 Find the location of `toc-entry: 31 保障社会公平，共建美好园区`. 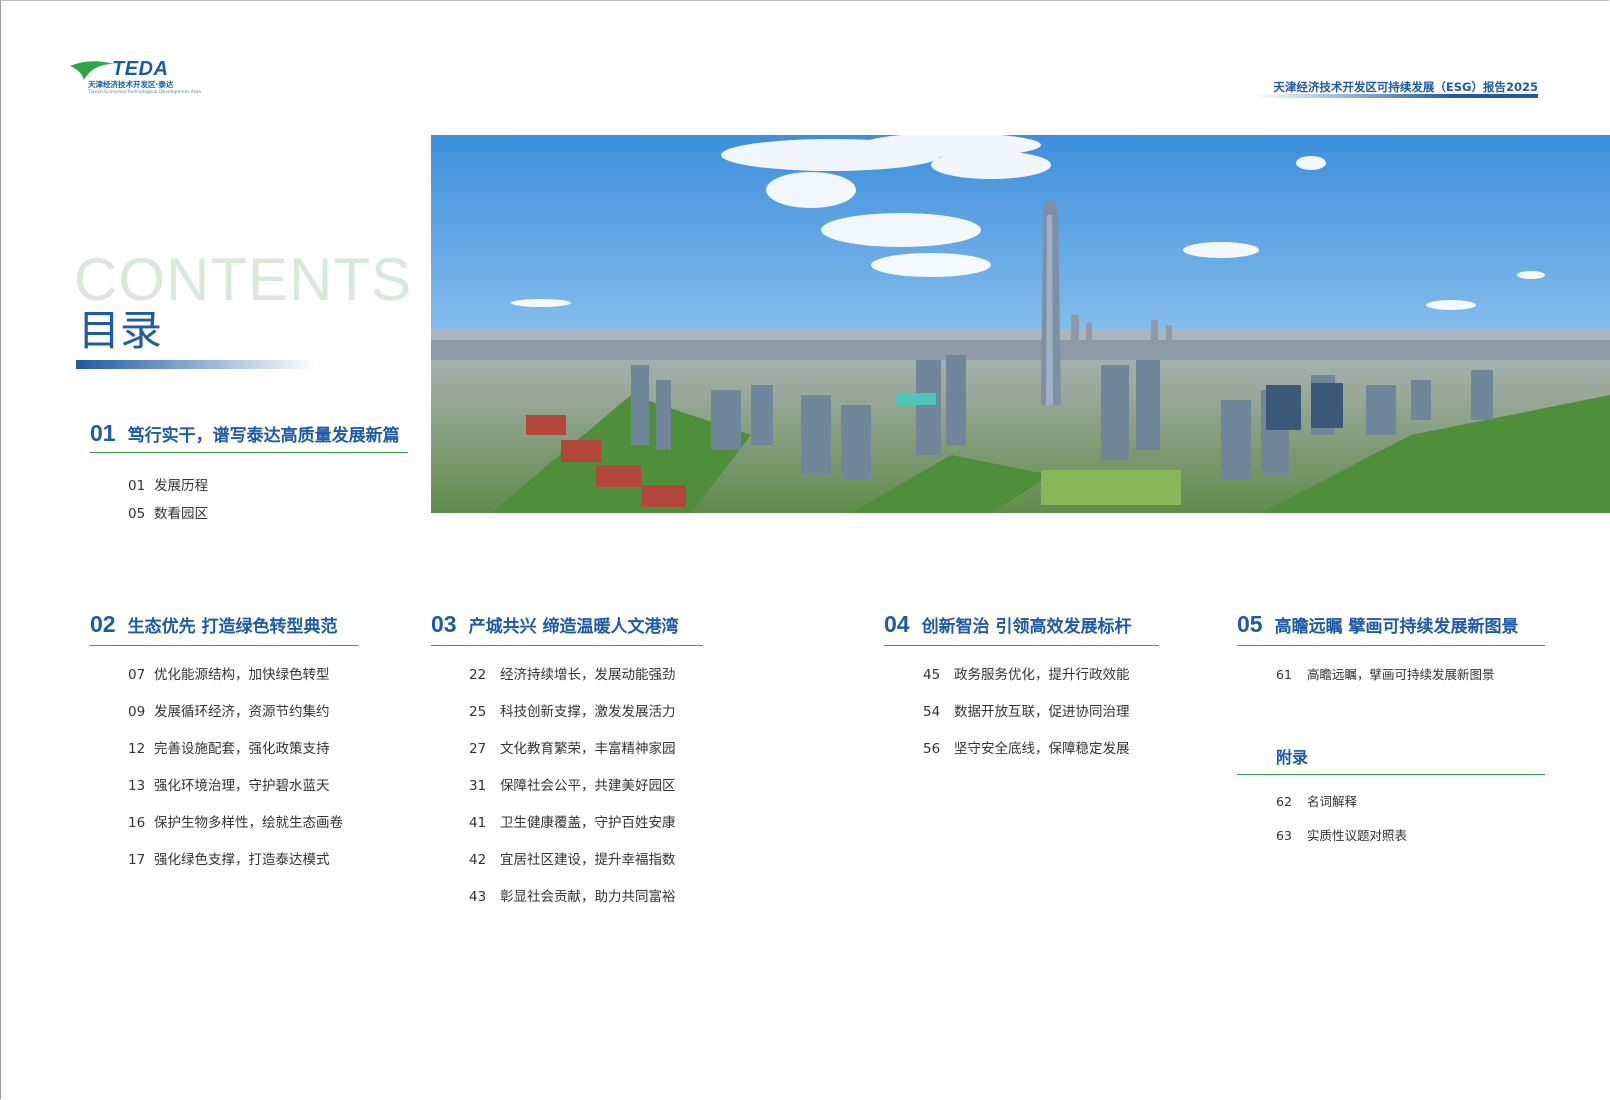

toc-entry: 31 保障社会公平，共建美好园区 is located at coordinates (572, 784).